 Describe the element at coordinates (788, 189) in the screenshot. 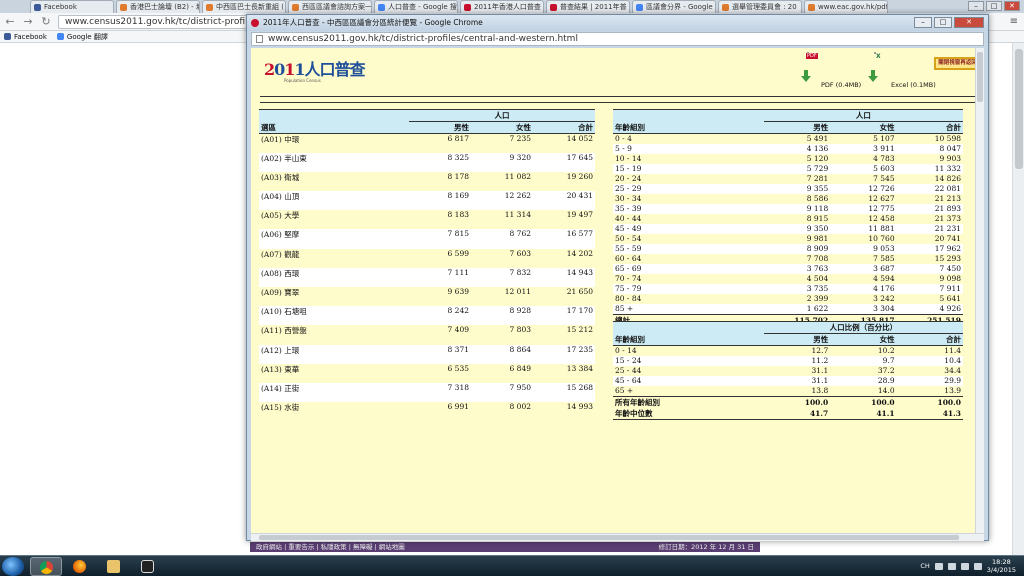

I see `table-row: 25 - 29 9 355 12 726 22 081` at that location.